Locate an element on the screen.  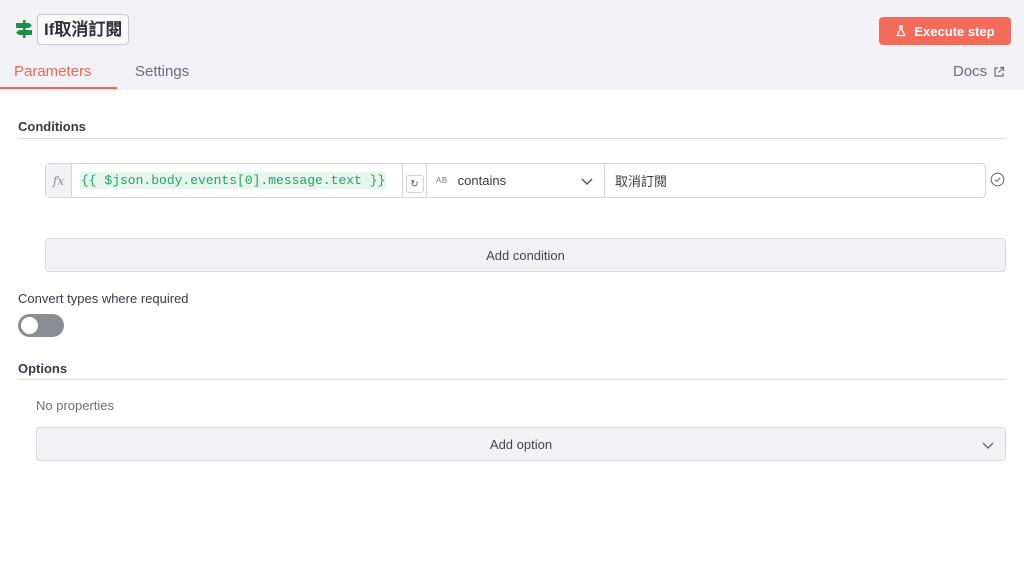
convert-types-label: Convert types where required is located at coordinates (103, 298).